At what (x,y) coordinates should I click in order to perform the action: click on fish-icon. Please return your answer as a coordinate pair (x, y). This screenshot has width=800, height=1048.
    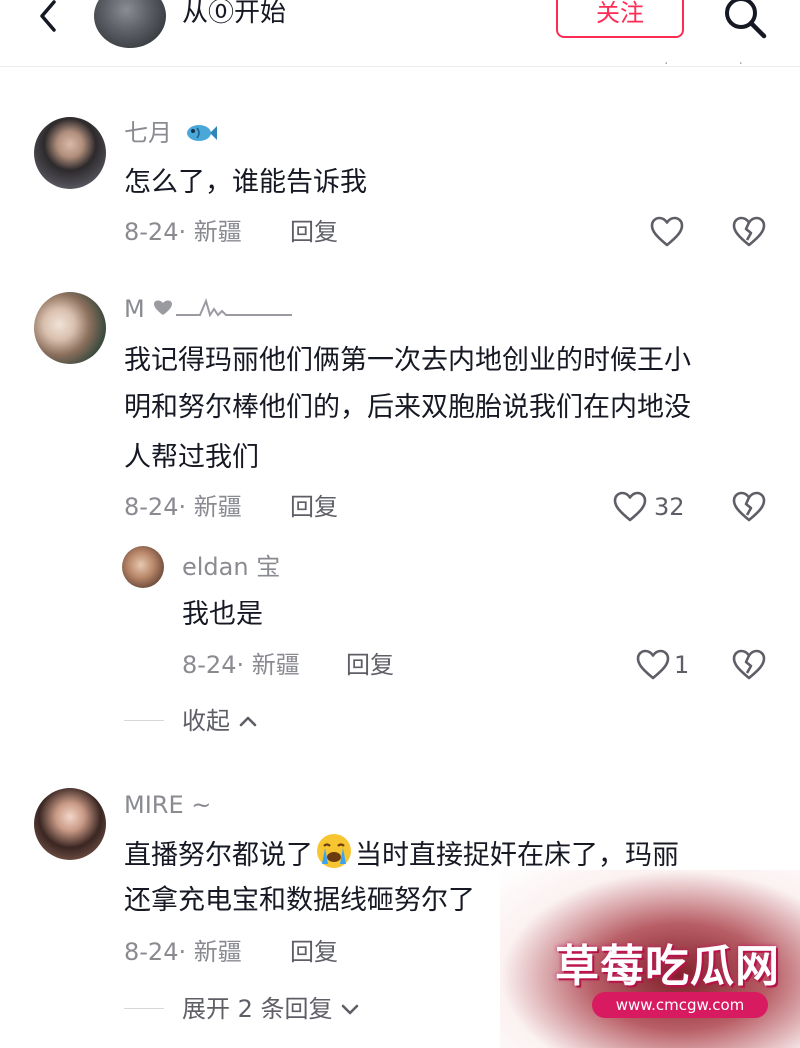
    Looking at the image, I should click on (201, 133).